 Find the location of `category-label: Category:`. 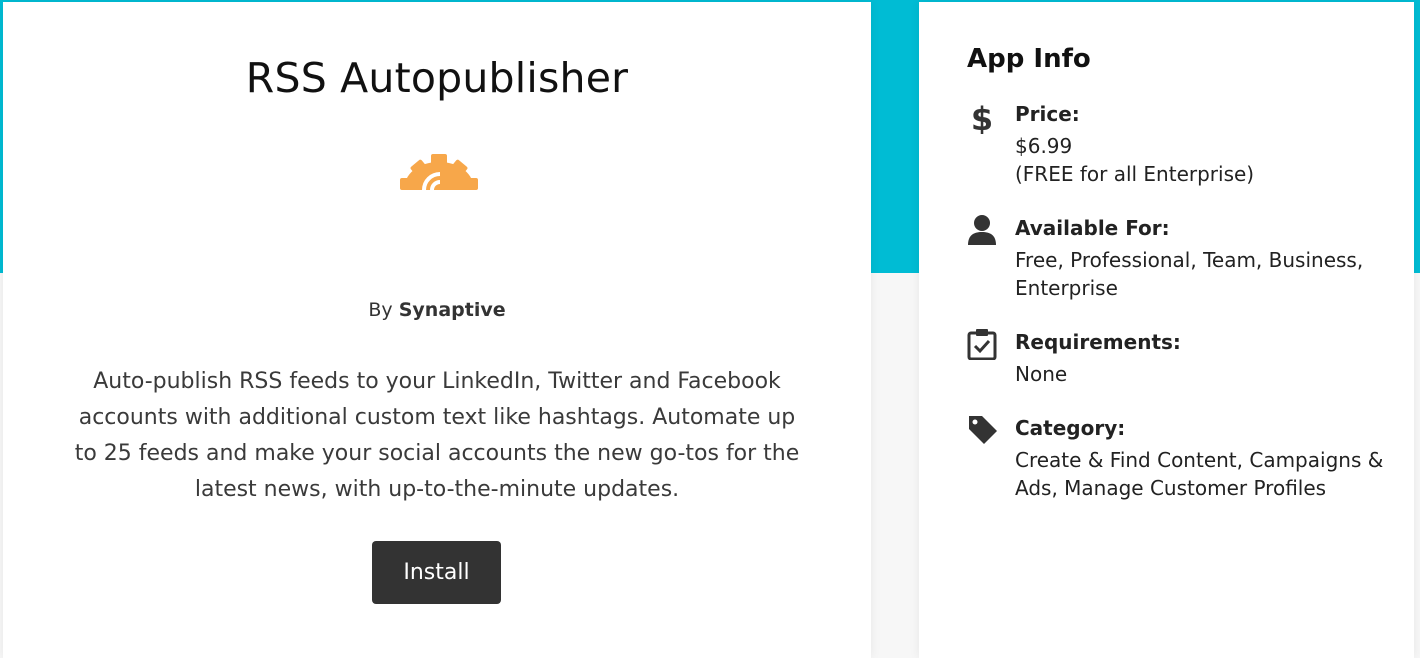

category-label: Category: is located at coordinates (1070, 428).